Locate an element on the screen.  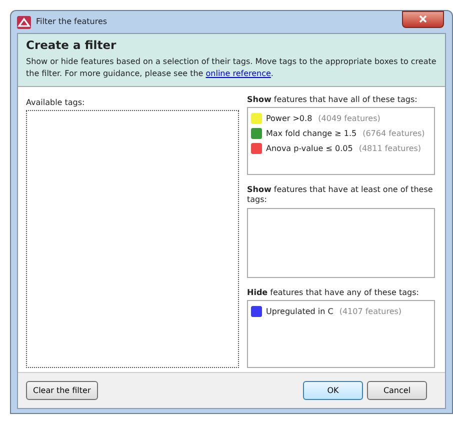
tag-list: Power >0.8 (4049 features) Max fold change ≥ 1.5 (6764 features) Anova p-value ≤ 0.05 (4811 features) is located at coordinates (341, 141).